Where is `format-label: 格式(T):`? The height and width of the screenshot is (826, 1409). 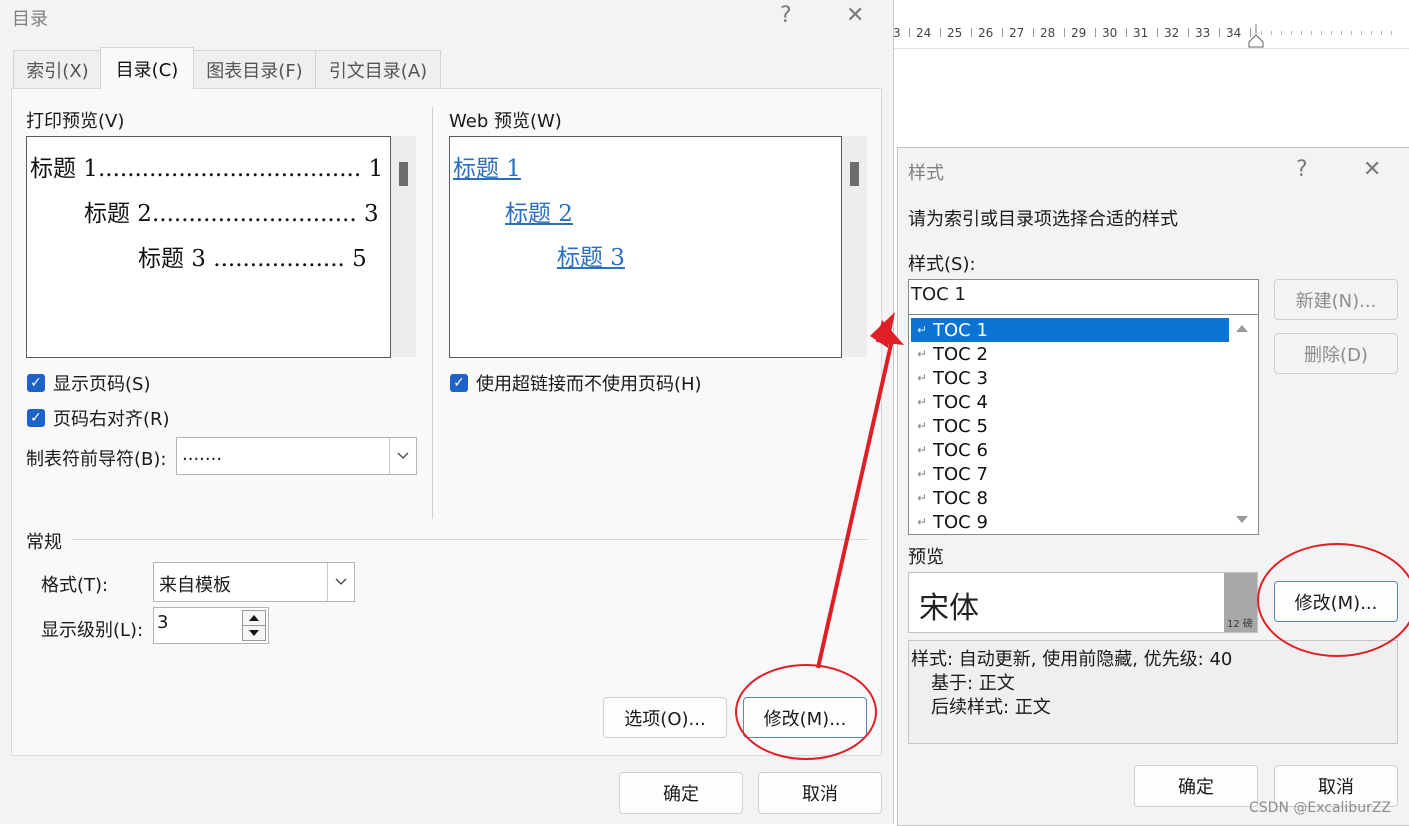
format-label: 格式(T): is located at coordinates (75, 585).